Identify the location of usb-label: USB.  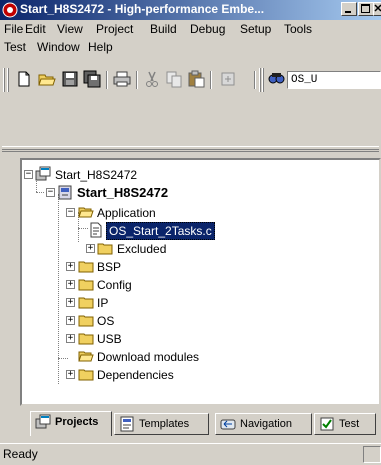
(109, 339).